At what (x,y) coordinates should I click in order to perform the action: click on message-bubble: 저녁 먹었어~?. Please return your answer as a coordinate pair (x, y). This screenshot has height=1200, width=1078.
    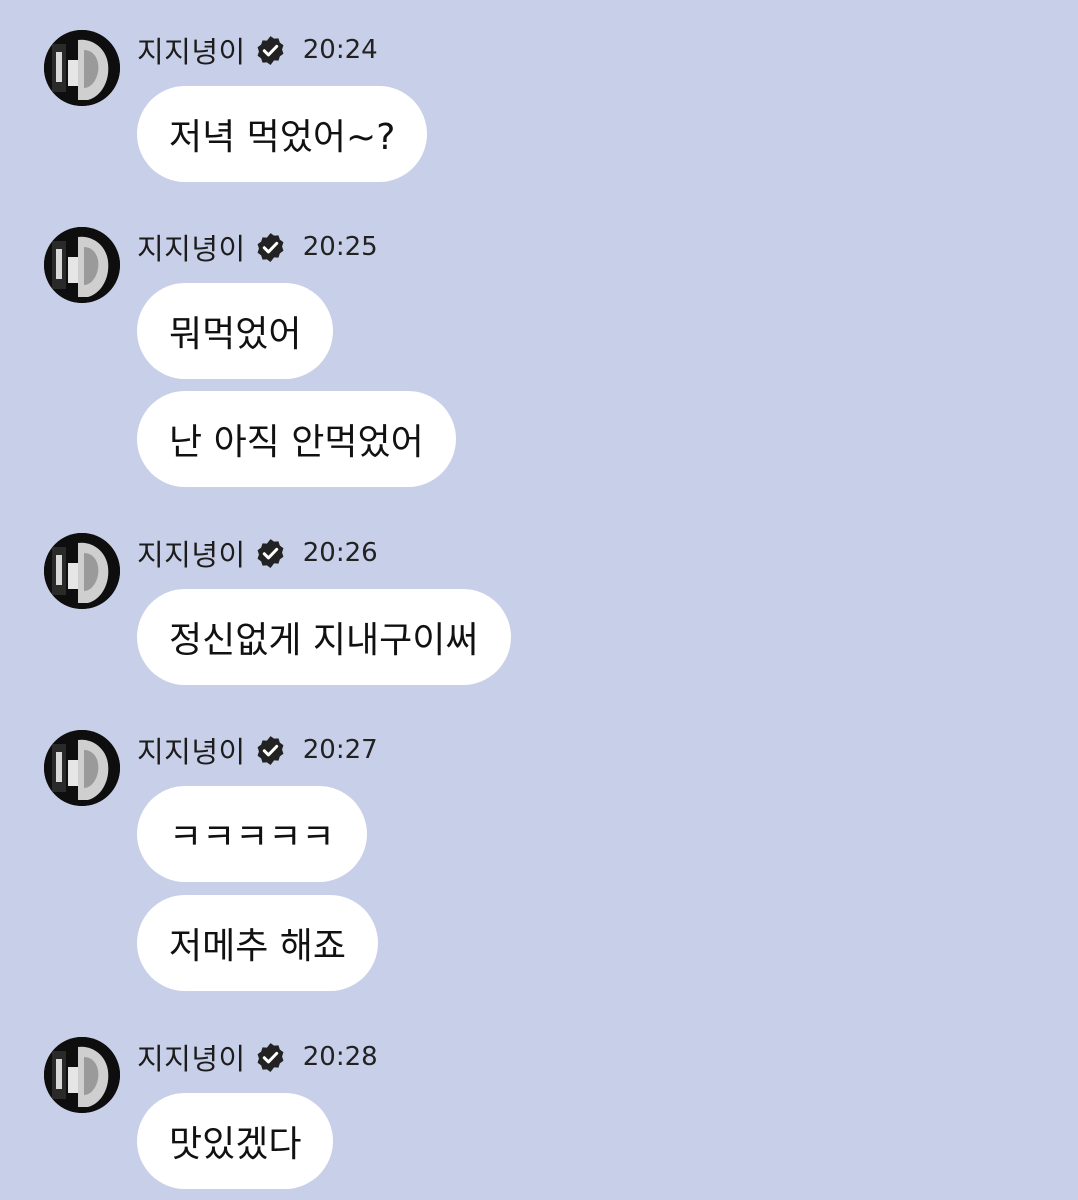
    Looking at the image, I should click on (282, 134).